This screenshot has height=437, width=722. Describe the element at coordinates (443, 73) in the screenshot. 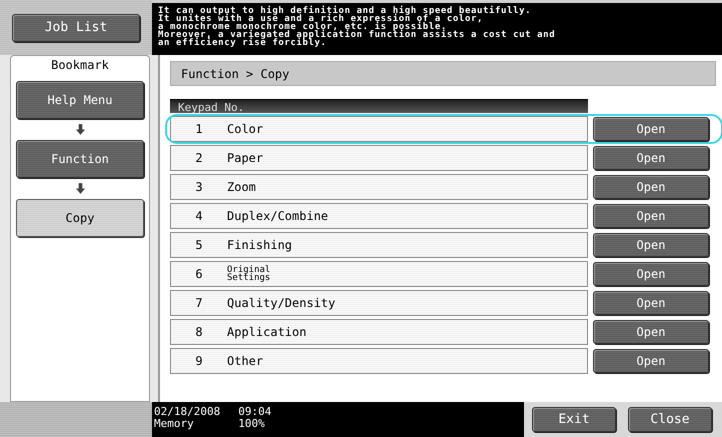

I see `breadcrumb: Function > Copy` at that location.